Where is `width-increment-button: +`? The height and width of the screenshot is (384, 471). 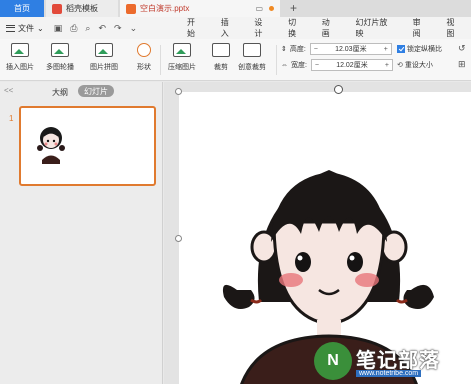
width-increment-button: + is located at coordinates (387, 65).